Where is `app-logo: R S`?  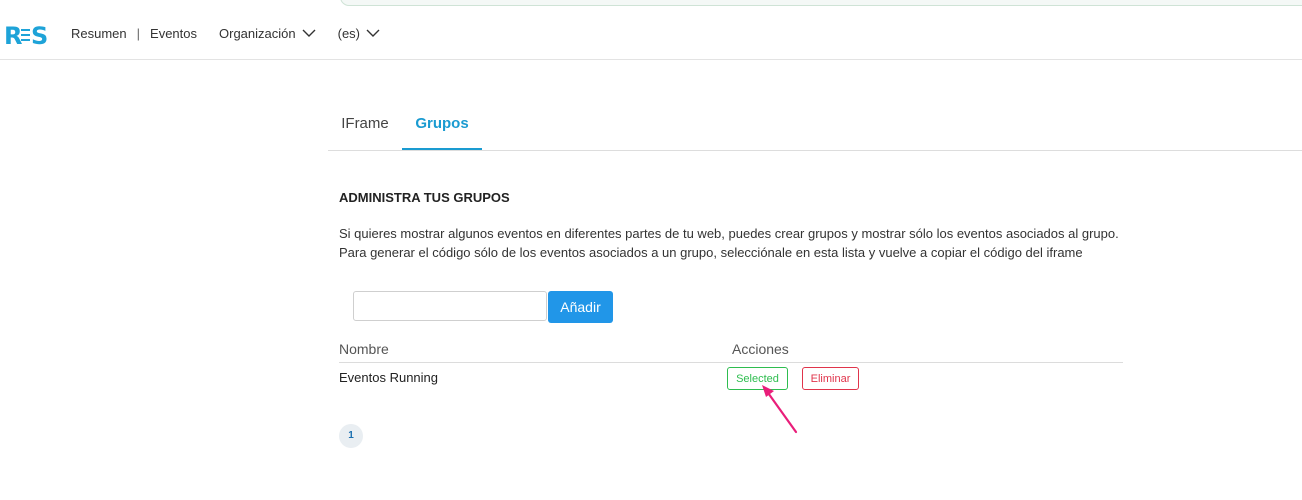 app-logo: R S is located at coordinates (28, 35).